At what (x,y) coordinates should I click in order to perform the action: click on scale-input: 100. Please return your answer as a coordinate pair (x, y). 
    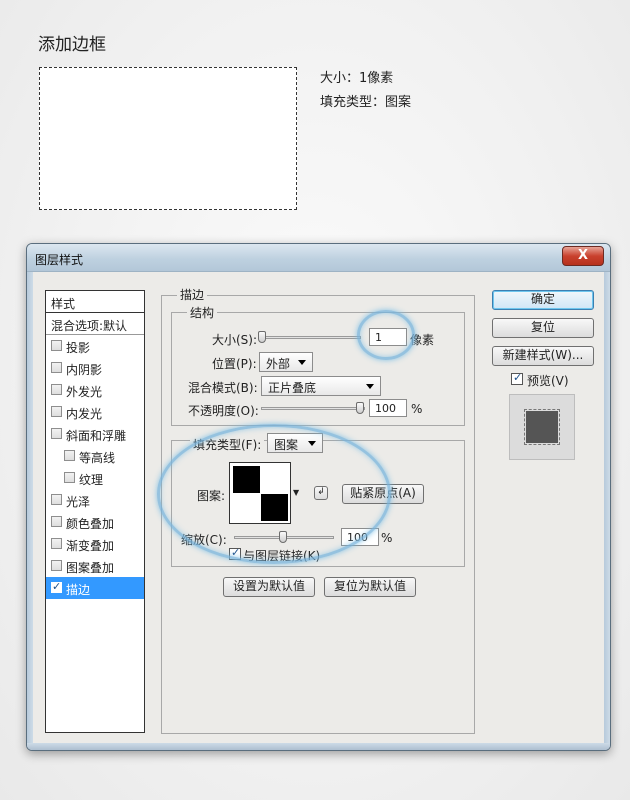
    Looking at the image, I should click on (360, 537).